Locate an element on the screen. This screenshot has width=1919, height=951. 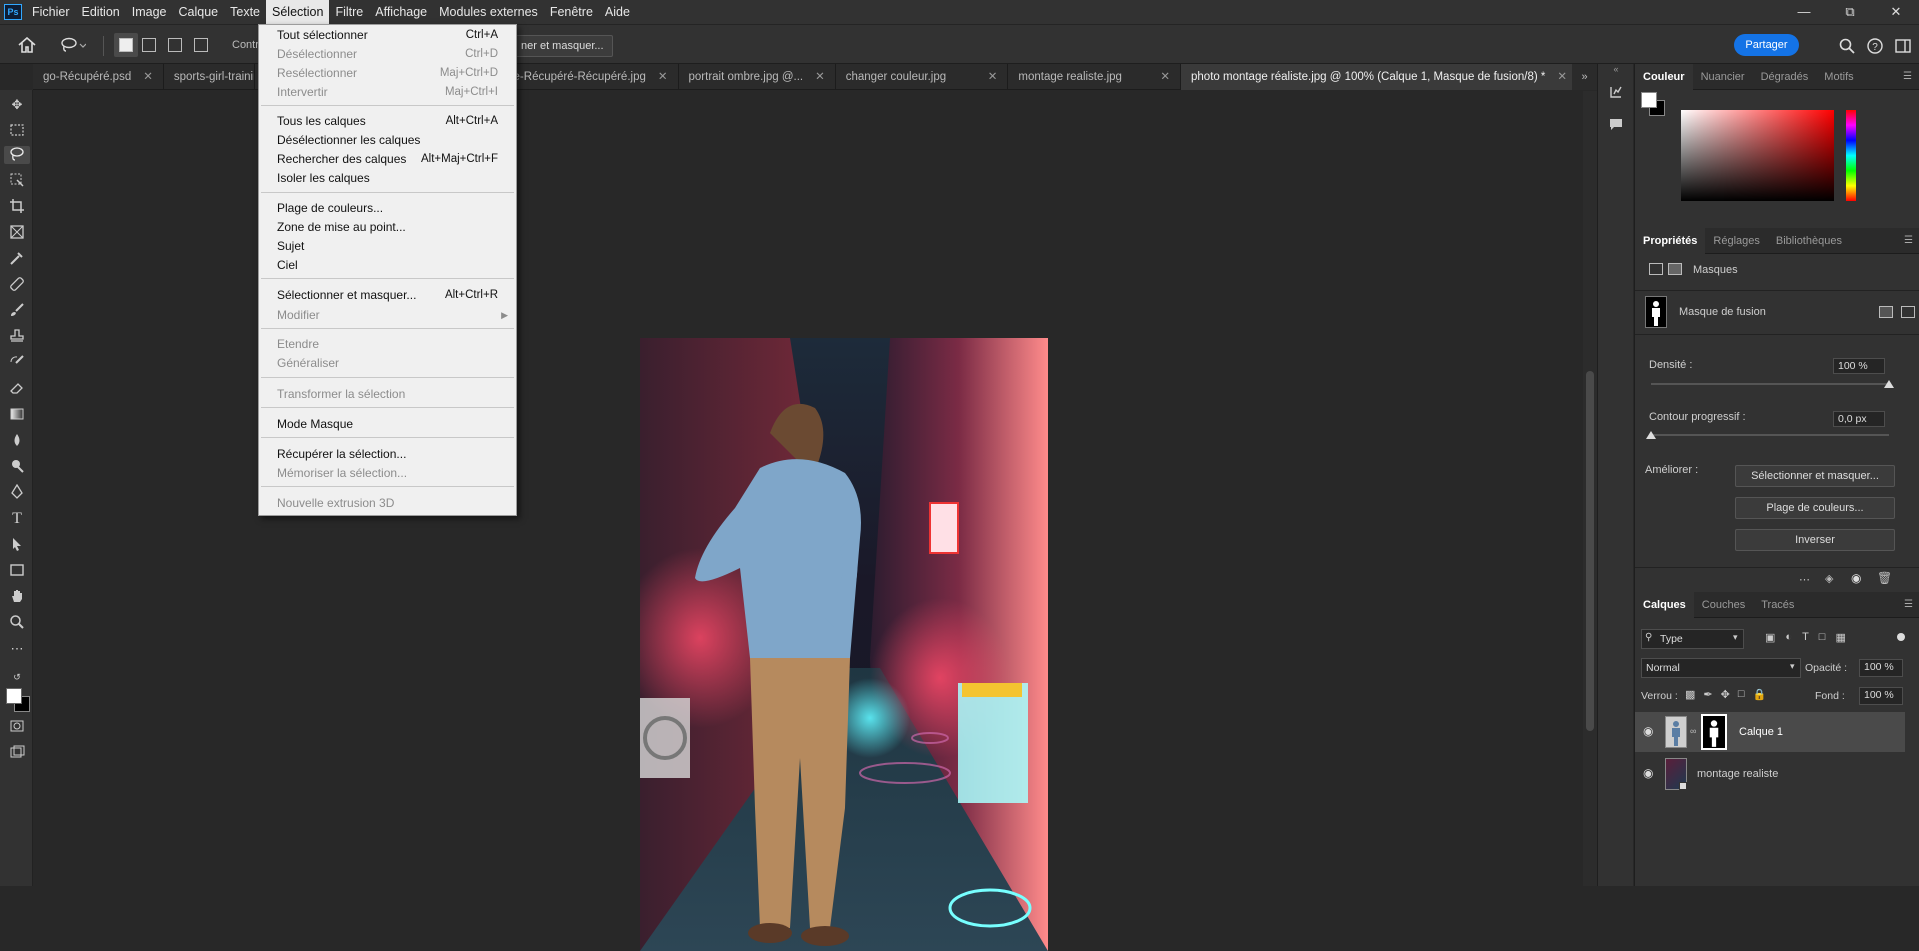
eraser-tool-icon is located at coordinates (17, 389).